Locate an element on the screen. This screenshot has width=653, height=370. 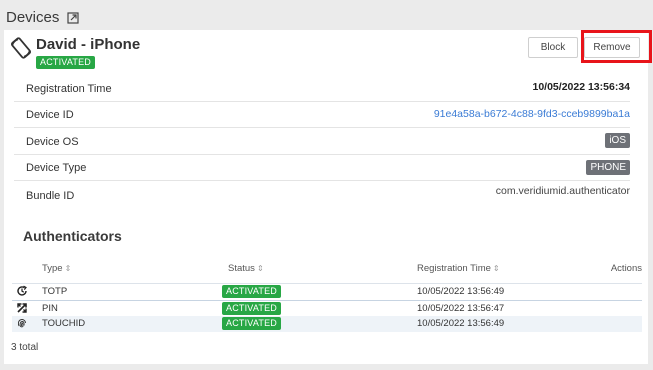
detail-label: Device OS is located at coordinates (52, 141).